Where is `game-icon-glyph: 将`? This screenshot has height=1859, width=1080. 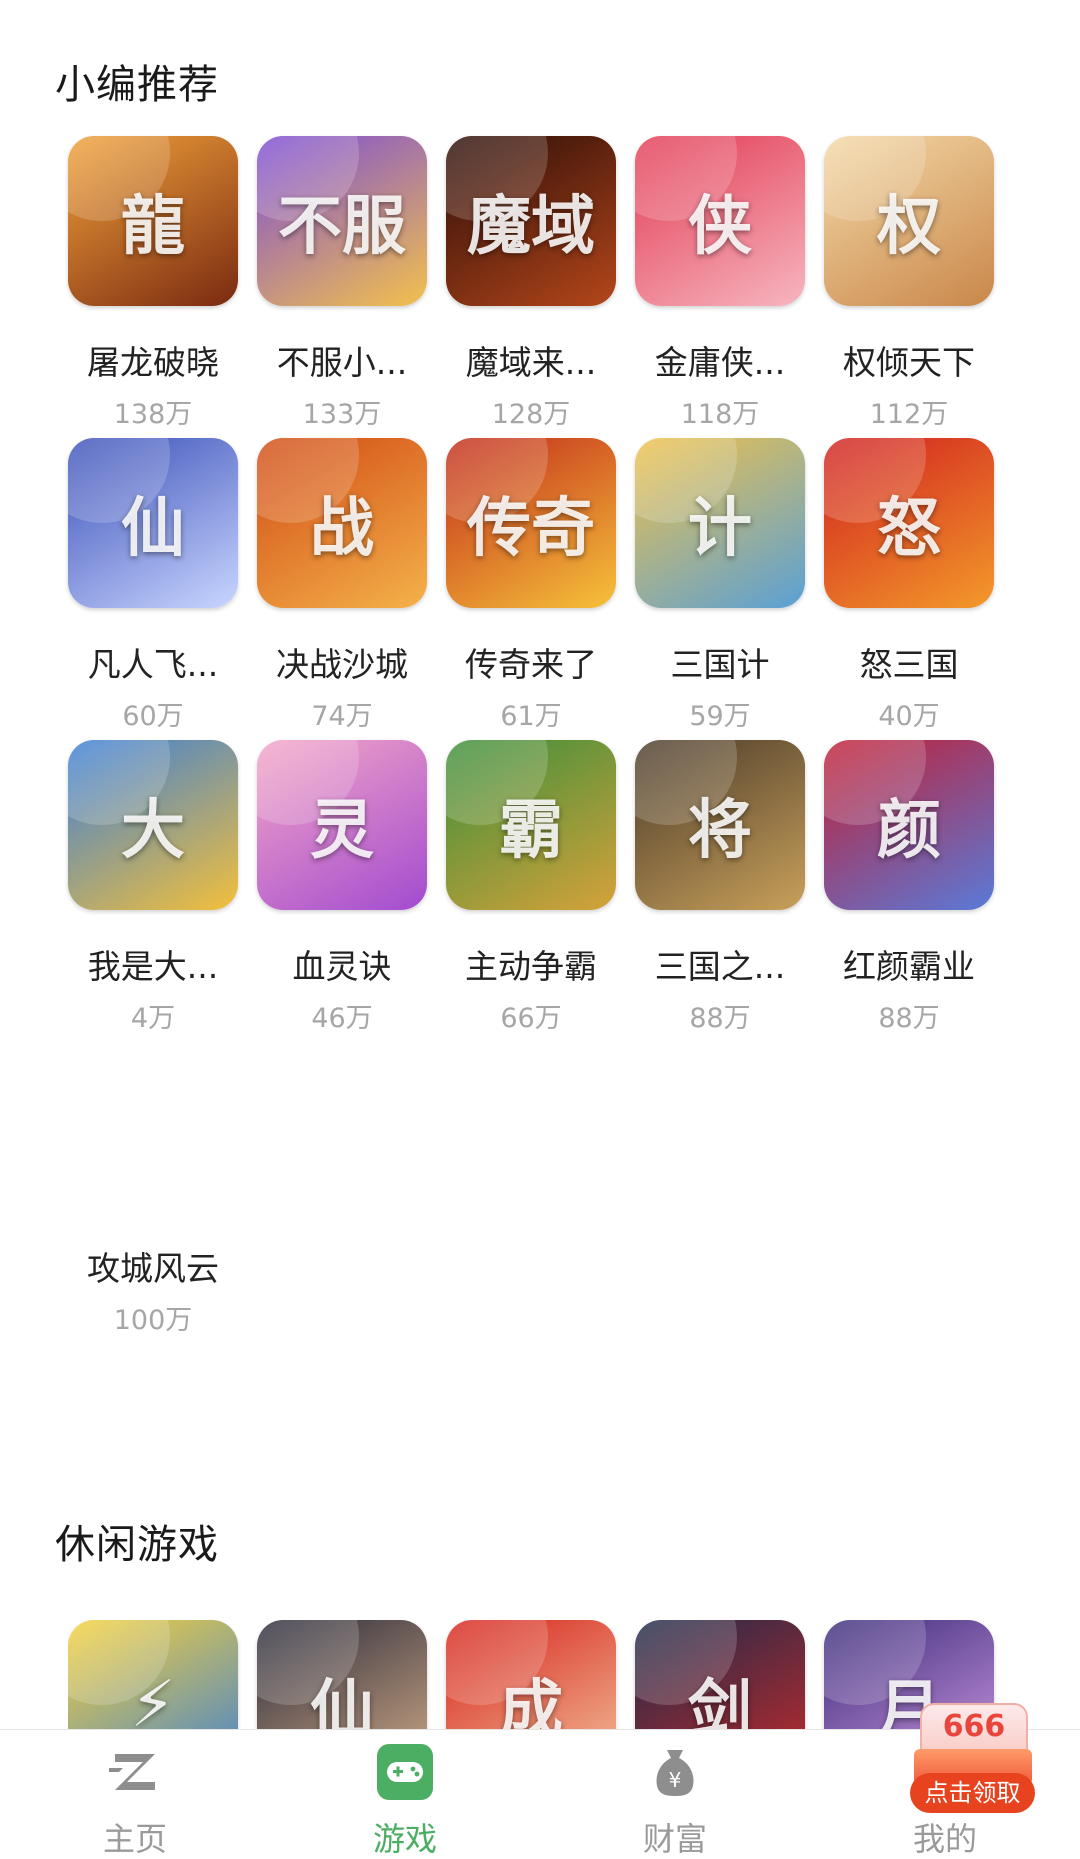
game-icon-glyph: 将 is located at coordinates (720, 831).